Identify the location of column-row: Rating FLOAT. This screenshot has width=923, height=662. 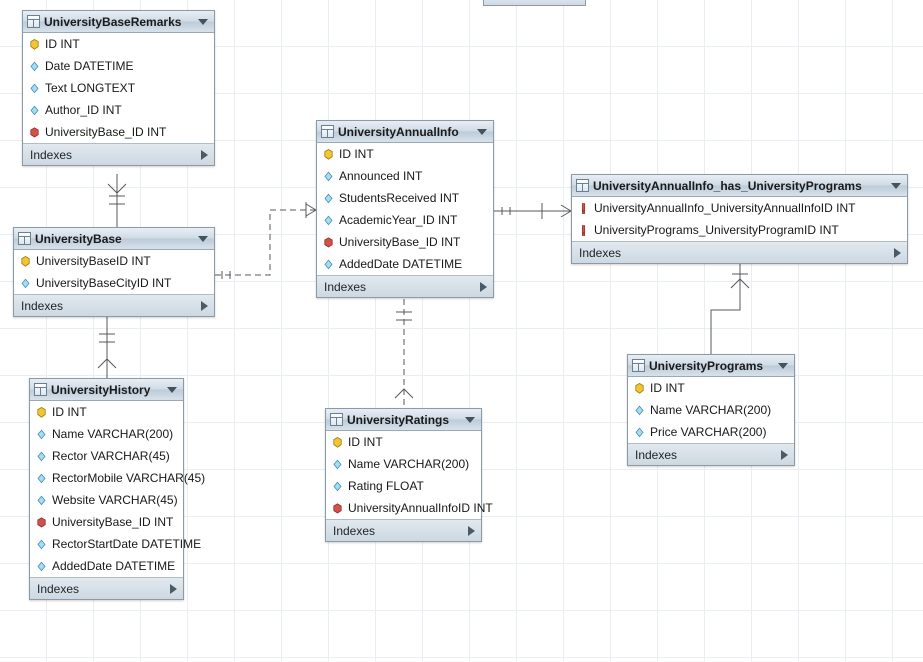
(403, 486).